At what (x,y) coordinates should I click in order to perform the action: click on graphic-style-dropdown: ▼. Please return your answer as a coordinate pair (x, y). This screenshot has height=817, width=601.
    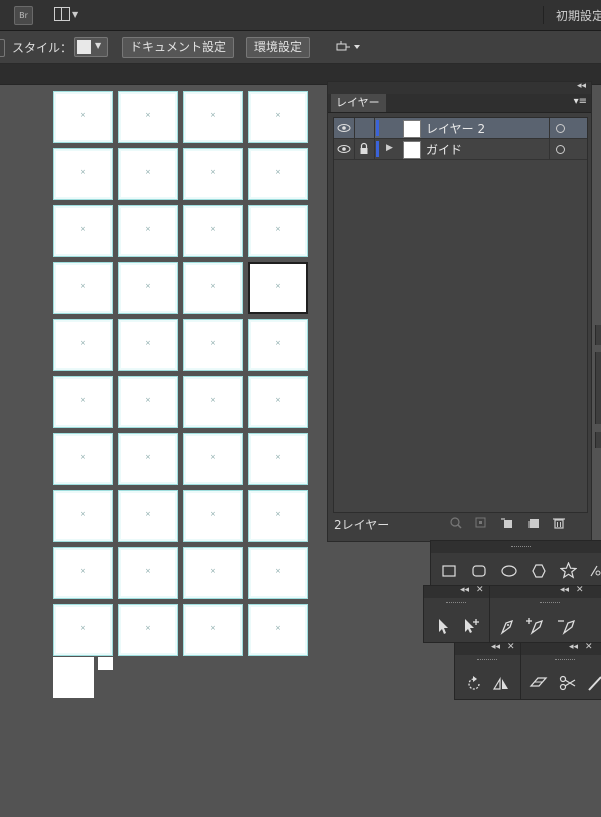
    Looking at the image, I should click on (91, 47).